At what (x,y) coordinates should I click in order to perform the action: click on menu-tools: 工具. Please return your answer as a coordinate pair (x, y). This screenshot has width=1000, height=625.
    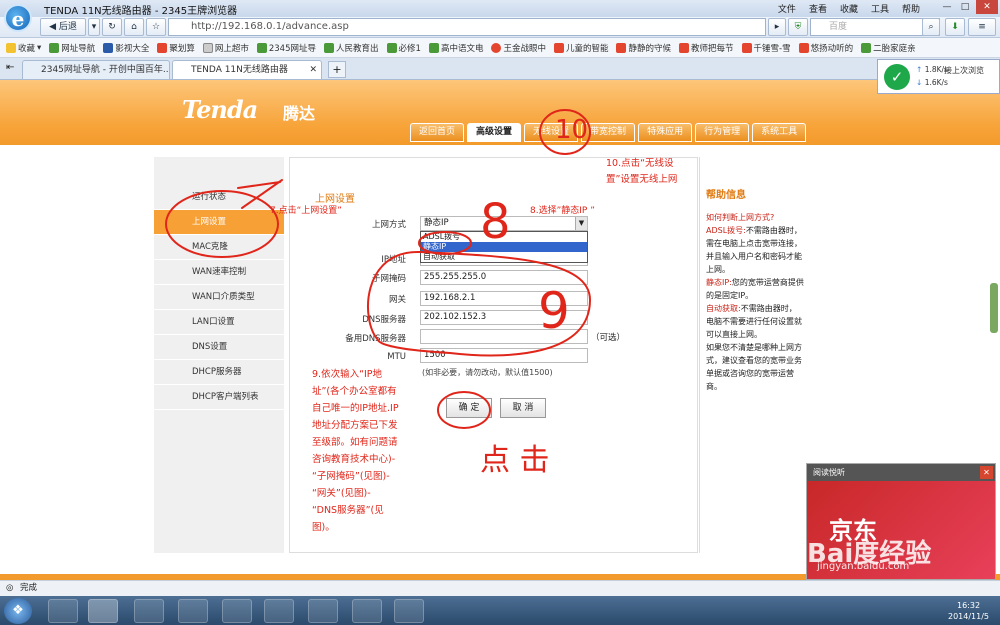
    Looking at the image, I should click on (880, 8).